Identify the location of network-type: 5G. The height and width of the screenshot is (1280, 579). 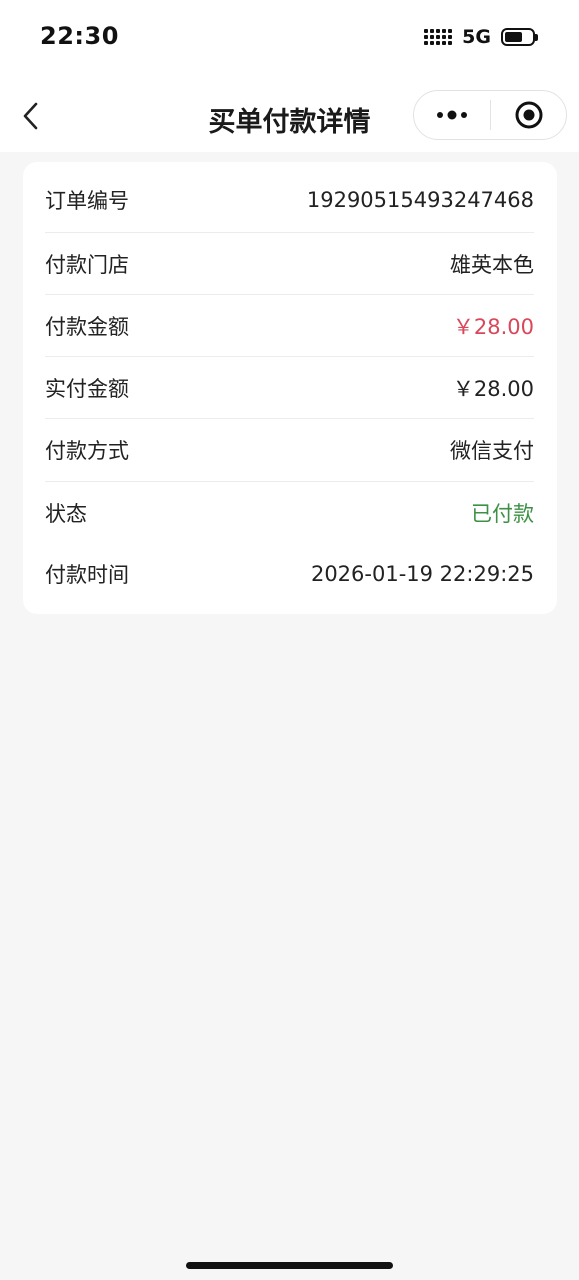
(476, 37).